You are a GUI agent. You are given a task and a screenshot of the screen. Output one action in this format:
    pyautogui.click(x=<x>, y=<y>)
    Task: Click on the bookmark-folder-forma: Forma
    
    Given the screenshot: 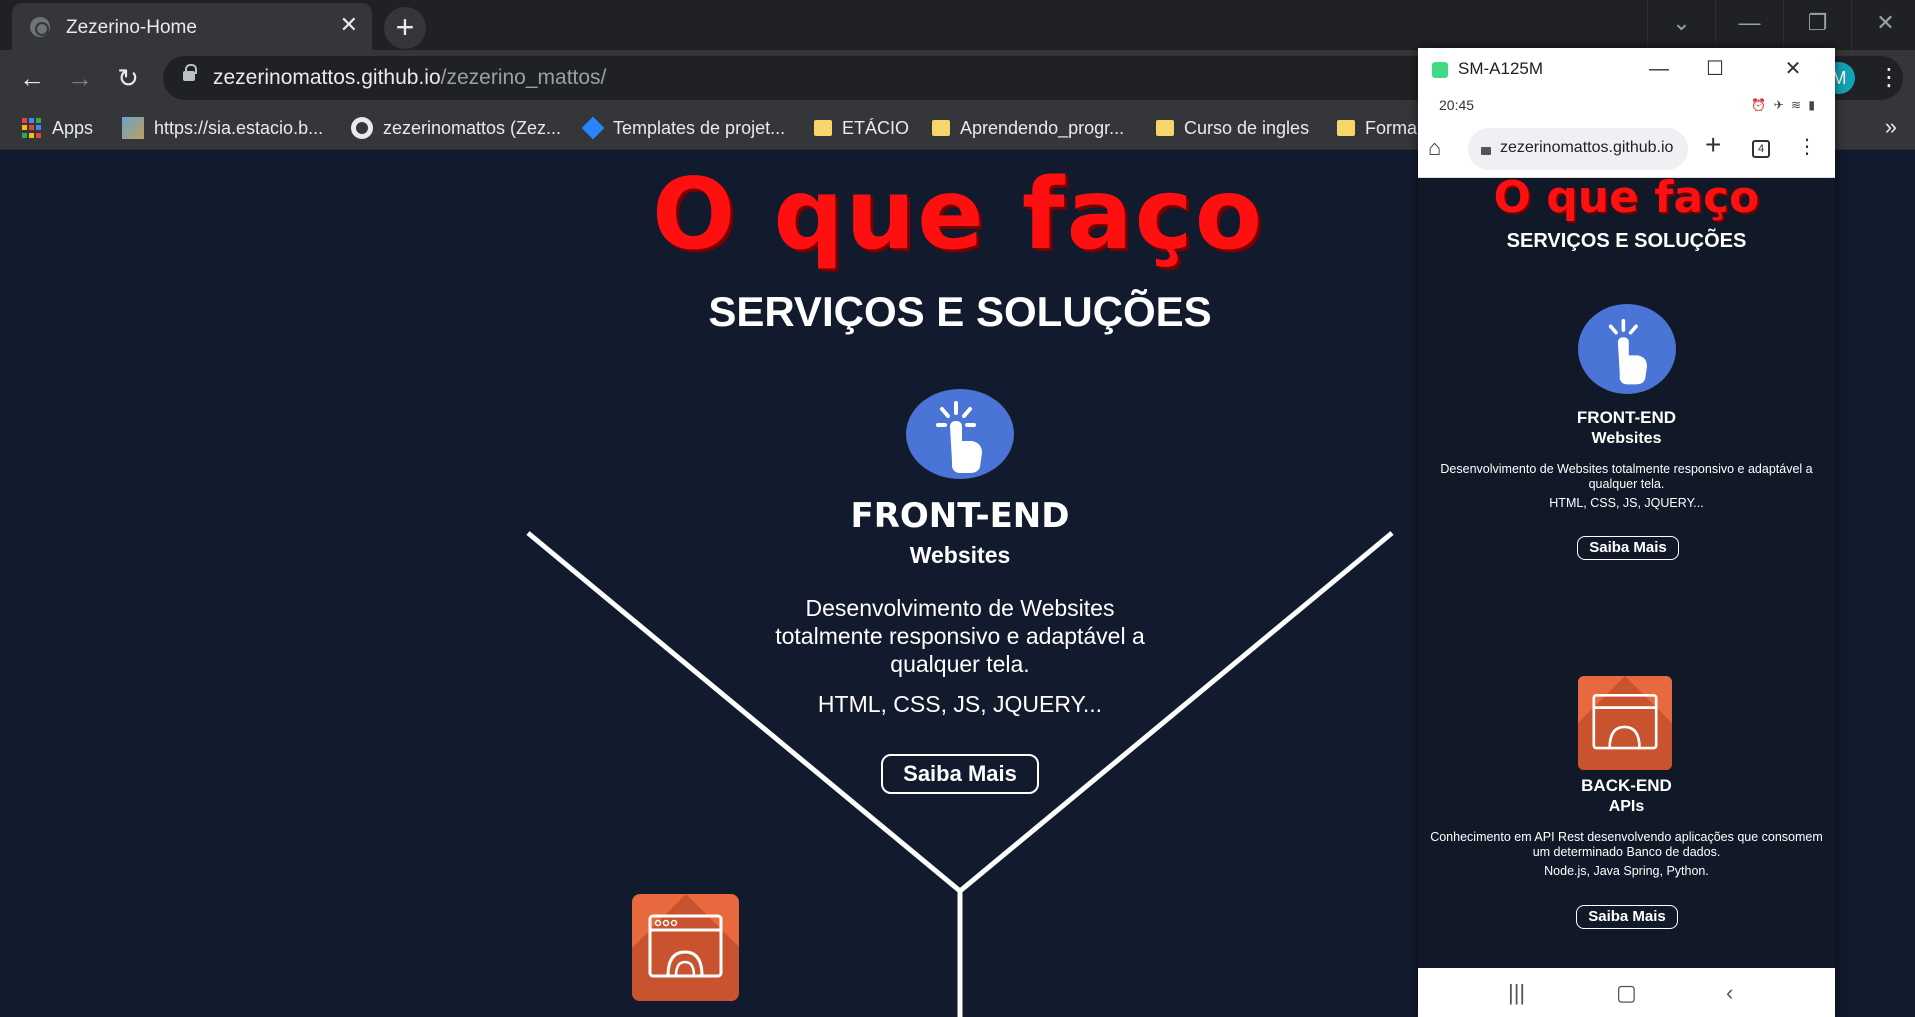 What is the action you would take?
    pyautogui.click(x=1377, y=128)
    